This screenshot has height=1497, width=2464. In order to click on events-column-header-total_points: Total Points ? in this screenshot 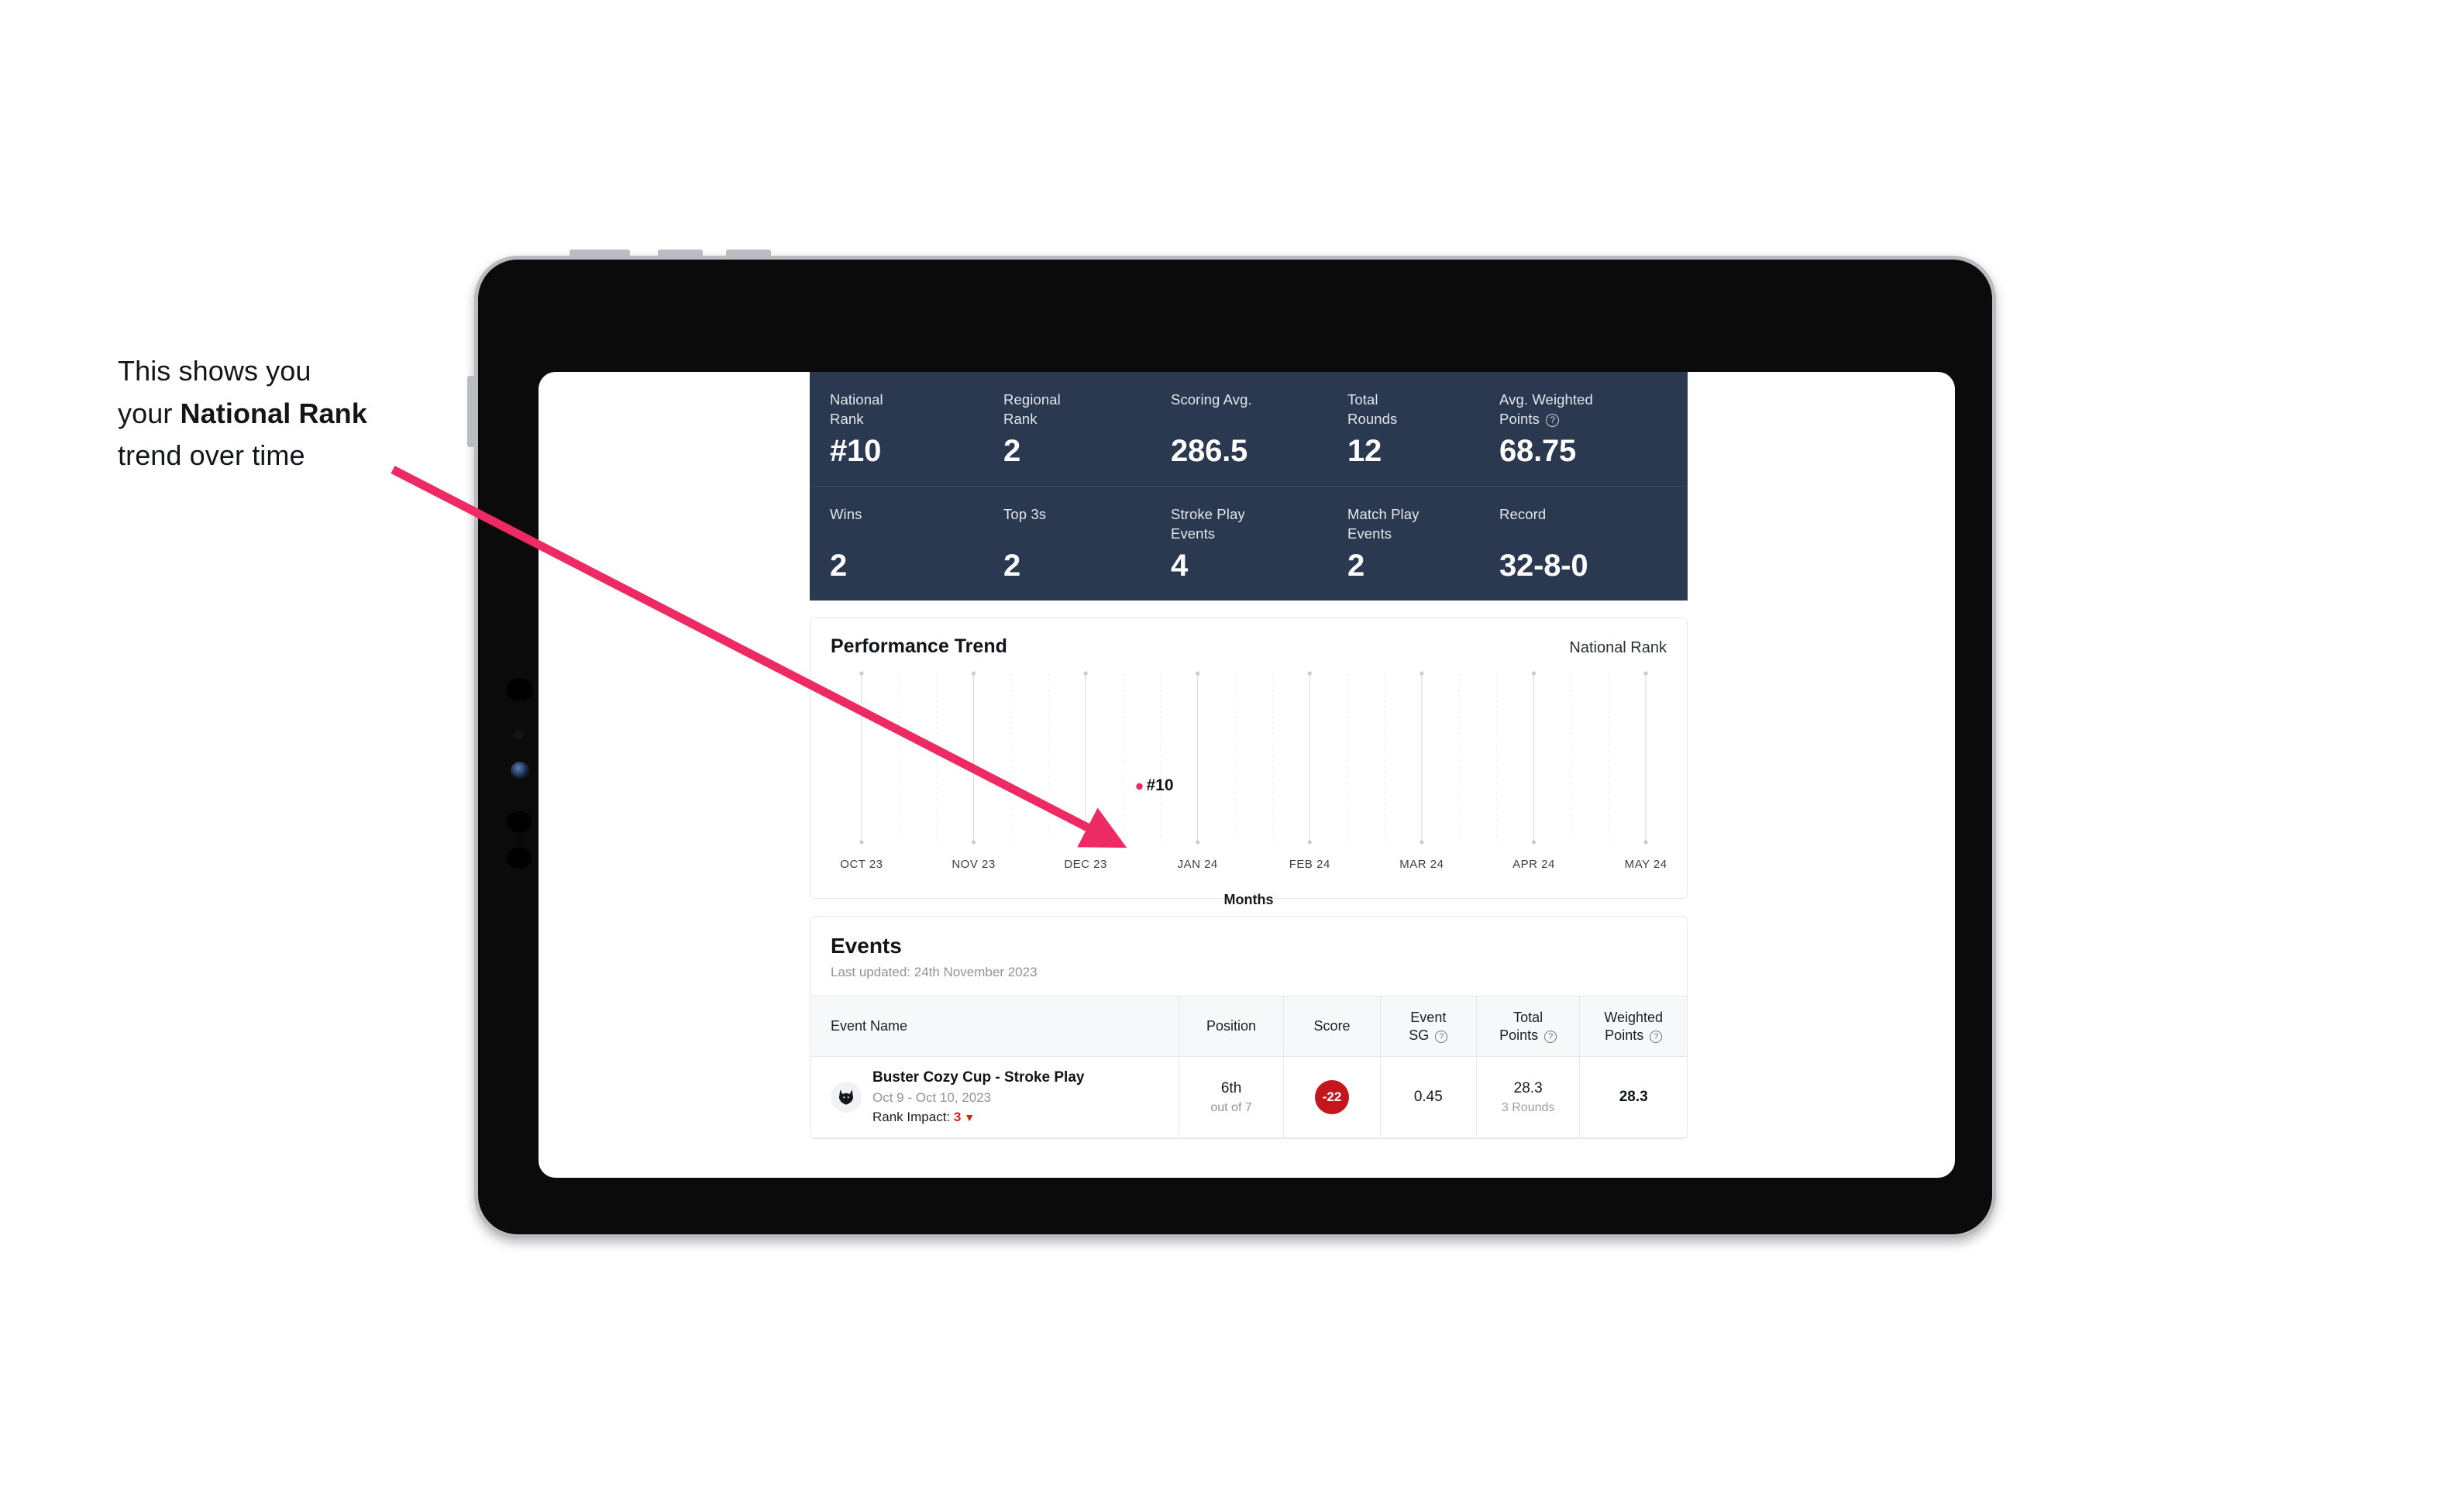, I will do `click(1527, 1026)`.